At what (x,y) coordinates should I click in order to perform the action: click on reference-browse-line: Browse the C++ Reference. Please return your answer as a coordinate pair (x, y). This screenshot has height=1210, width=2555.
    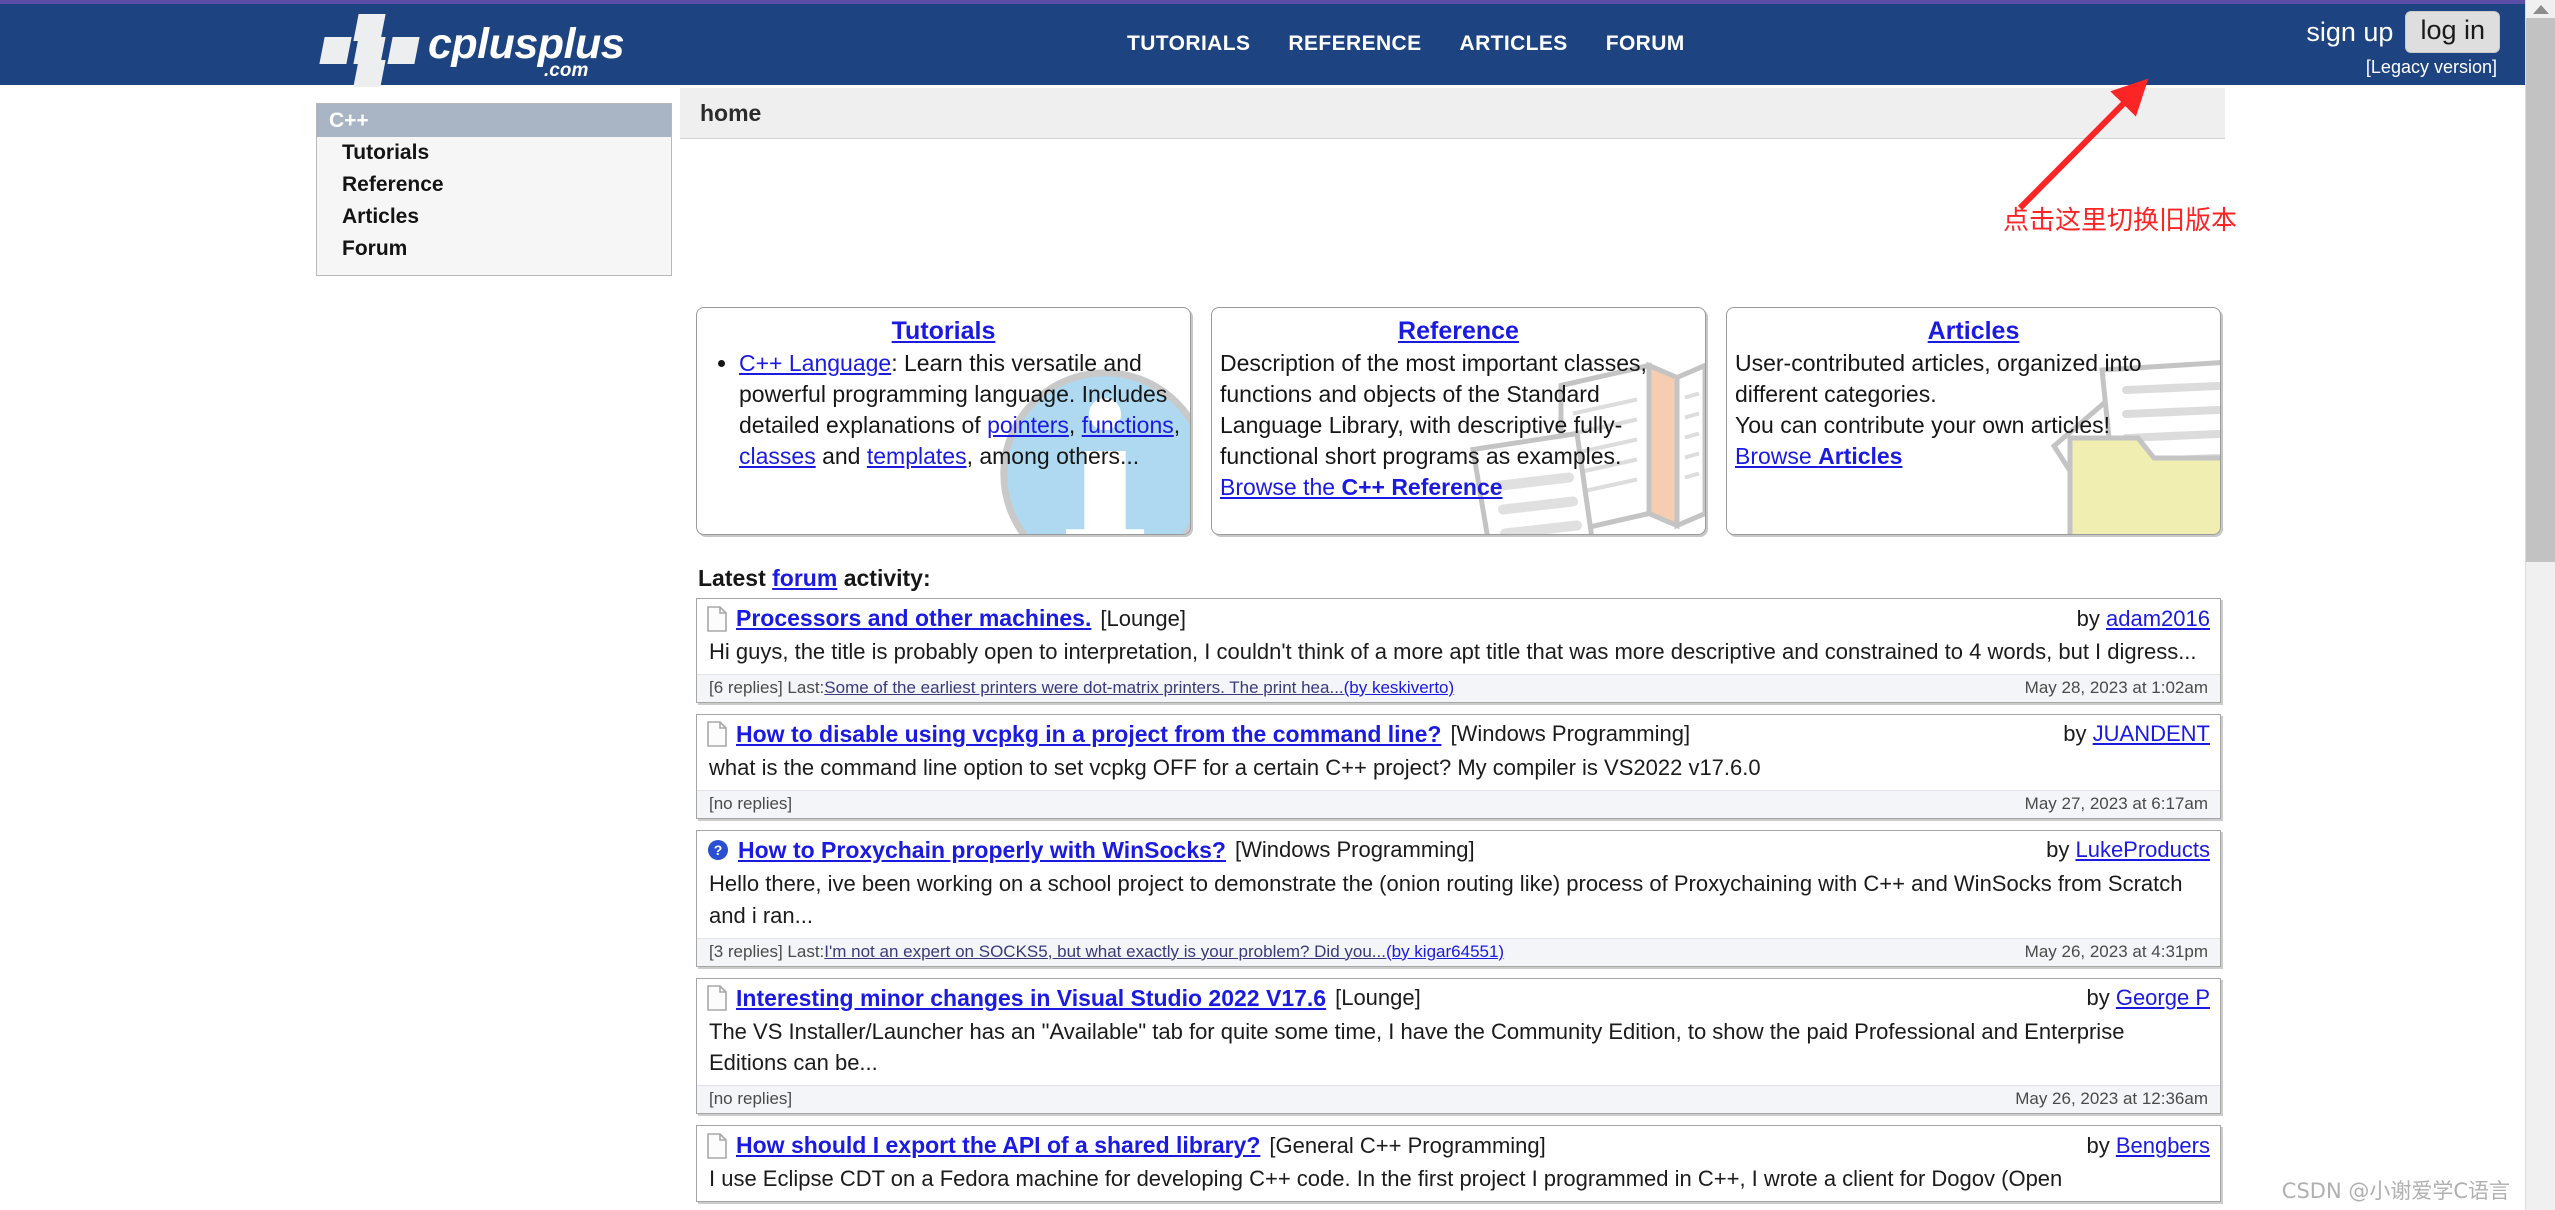
    Looking at the image, I should click on (1458, 487).